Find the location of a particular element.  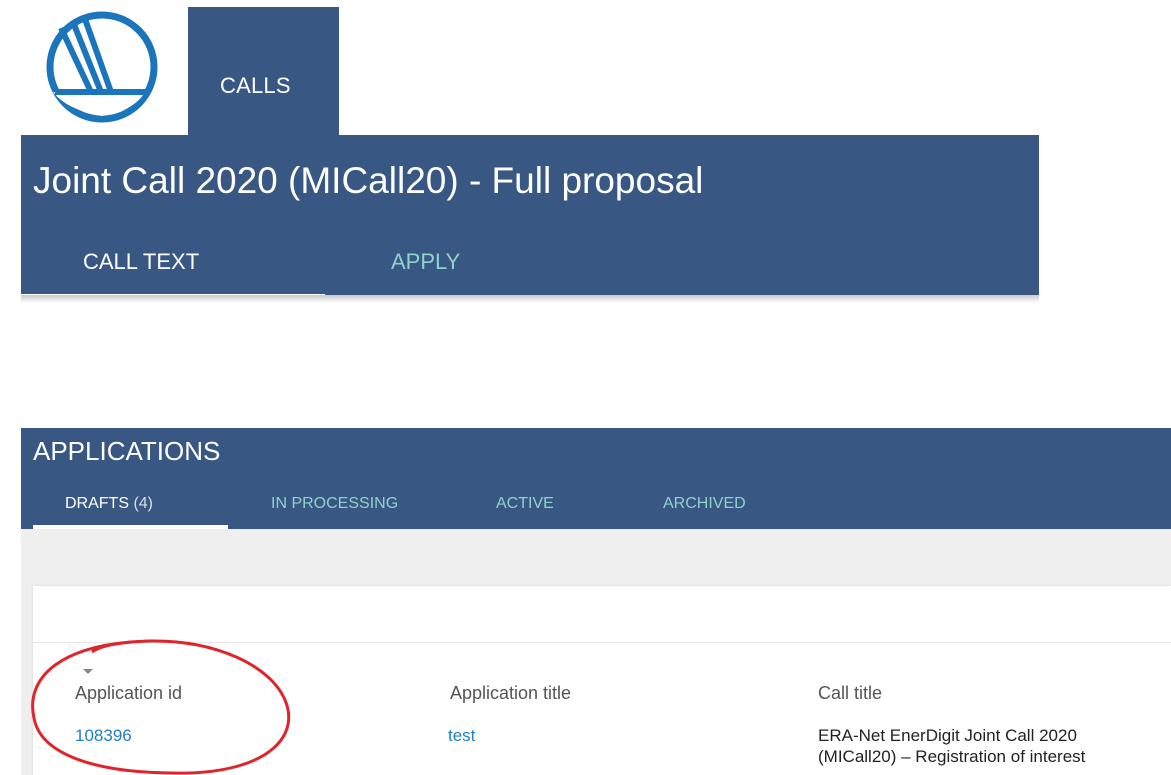

tab-archived: ARCHIVED is located at coordinates (704, 504).